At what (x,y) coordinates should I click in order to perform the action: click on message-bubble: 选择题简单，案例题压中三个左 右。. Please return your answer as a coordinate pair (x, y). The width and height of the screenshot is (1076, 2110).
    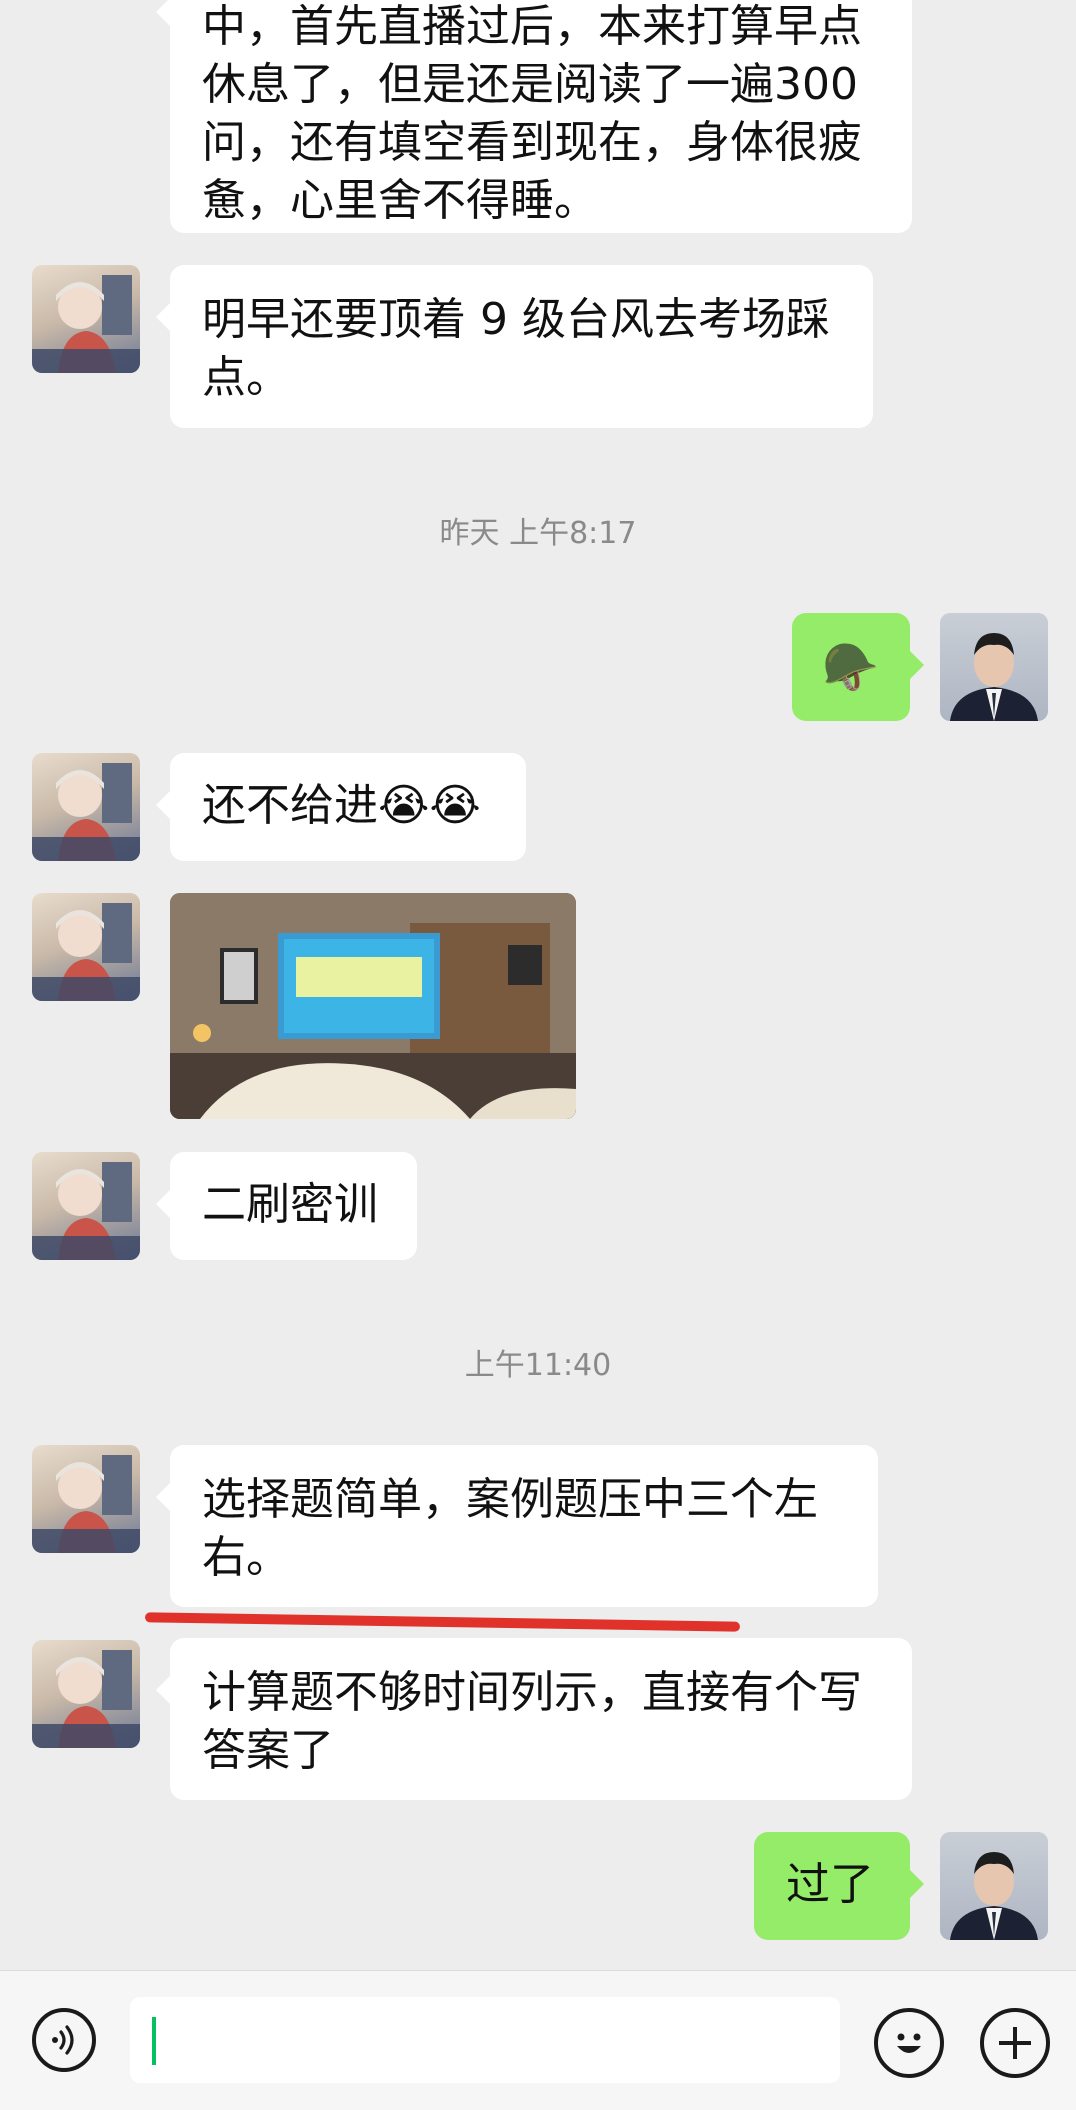
    Looking at the image, I should click on (517, 1526).